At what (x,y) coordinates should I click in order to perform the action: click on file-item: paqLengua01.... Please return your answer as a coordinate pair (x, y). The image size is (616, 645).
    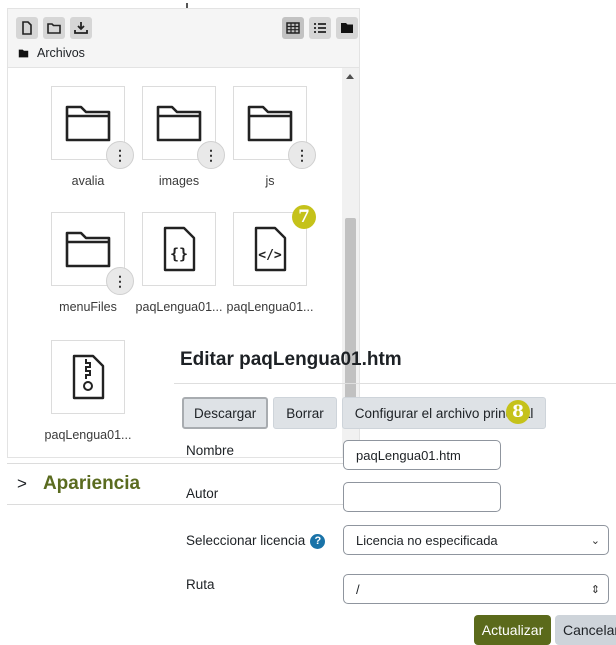
    Looking at the image, I should click on (88, 391).